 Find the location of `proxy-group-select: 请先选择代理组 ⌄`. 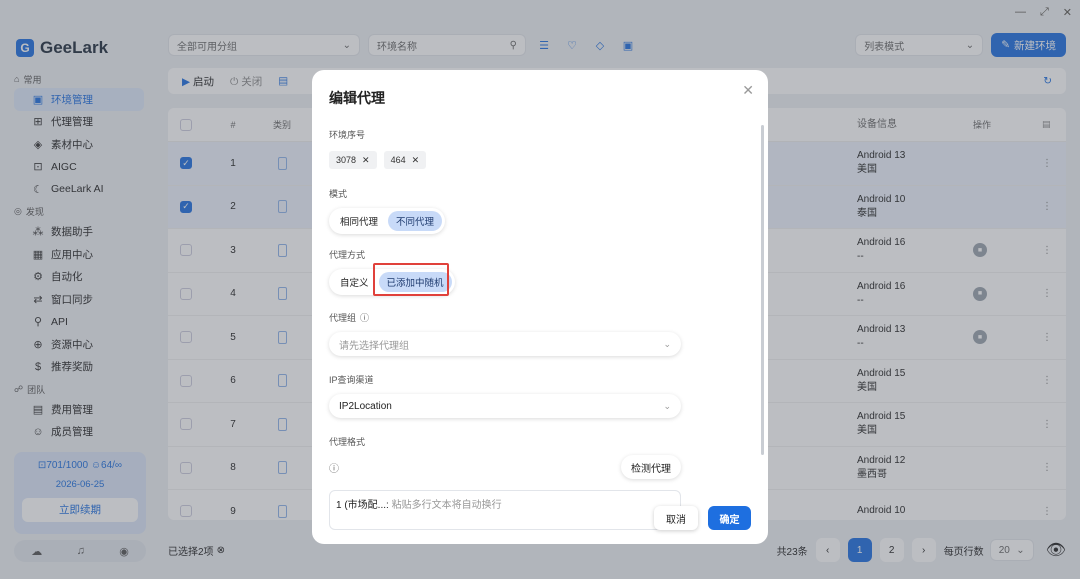

proxy-group-select: 请先选择代理组 ⌄ is located at coordinates (505, 344).